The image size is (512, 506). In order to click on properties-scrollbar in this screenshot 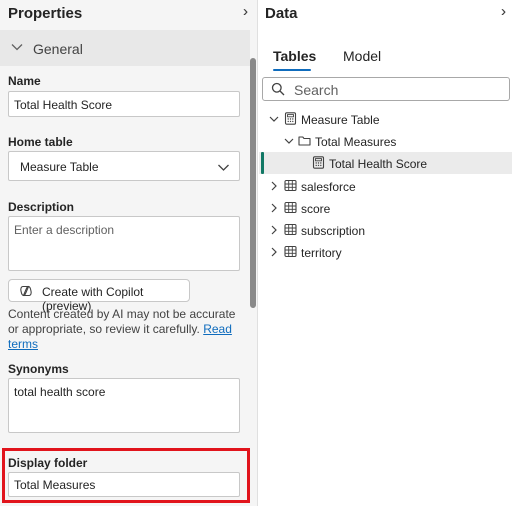, I will do `click(253, 183)`.